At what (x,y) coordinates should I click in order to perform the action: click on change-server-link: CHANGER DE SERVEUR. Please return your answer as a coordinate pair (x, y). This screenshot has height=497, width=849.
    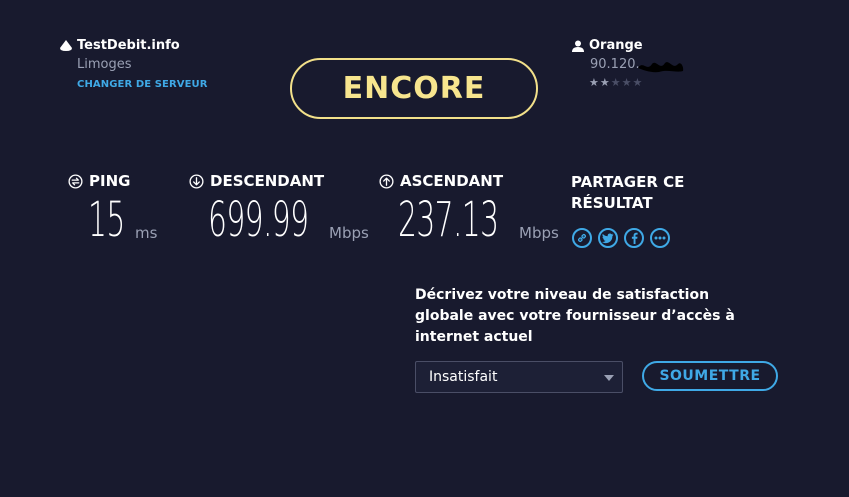
    Looking at the image, I should click on (142, 84).